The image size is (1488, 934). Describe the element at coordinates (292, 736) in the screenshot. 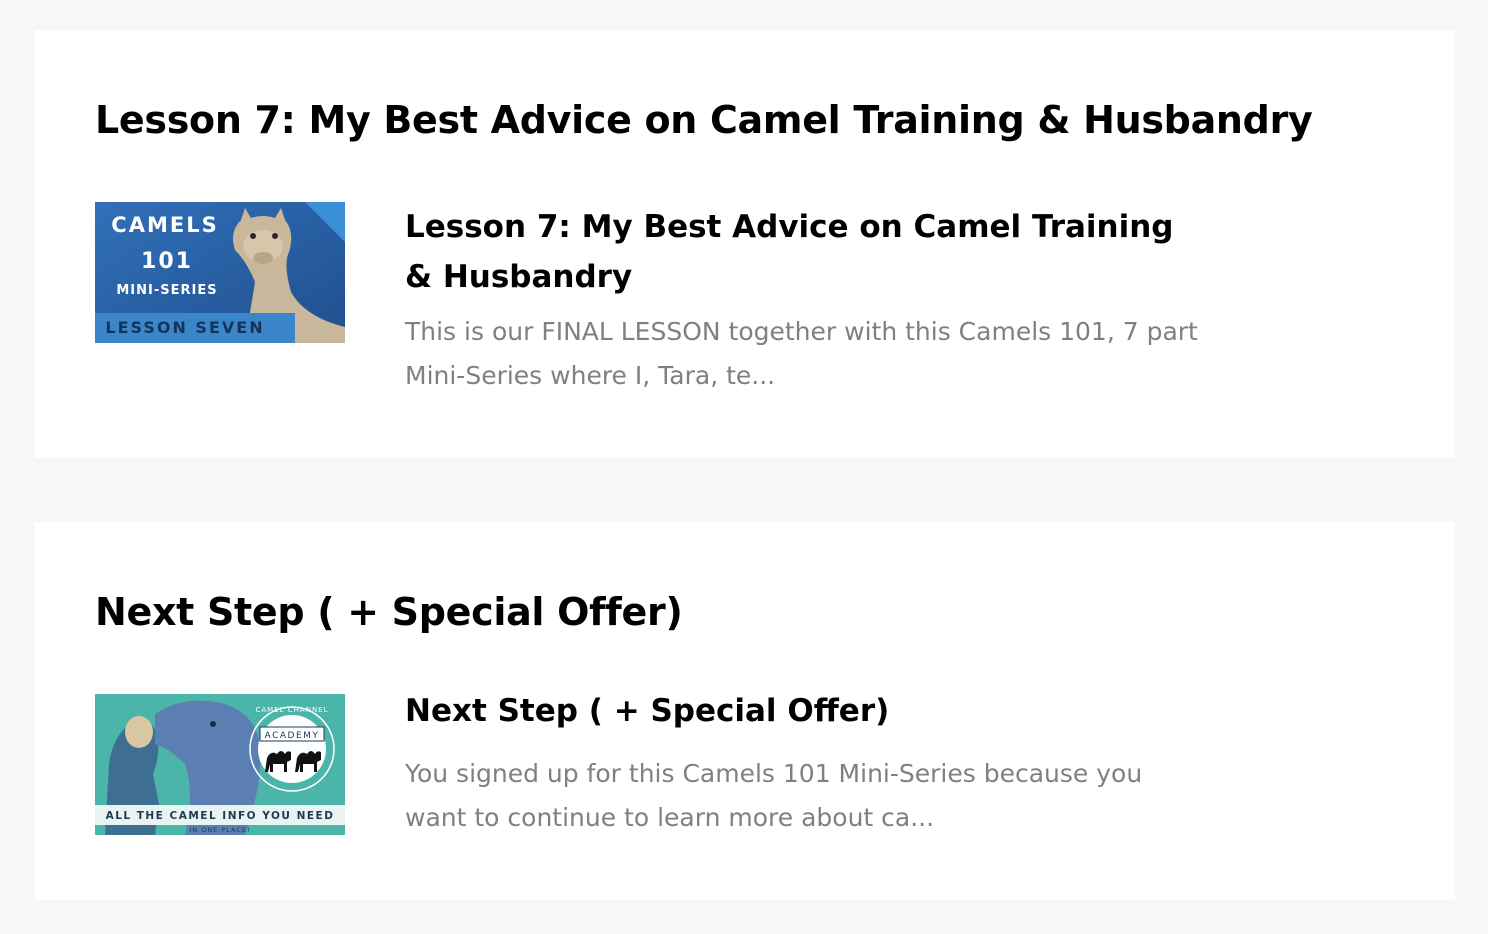

I see `svg-text: ACADEMY` at that location.